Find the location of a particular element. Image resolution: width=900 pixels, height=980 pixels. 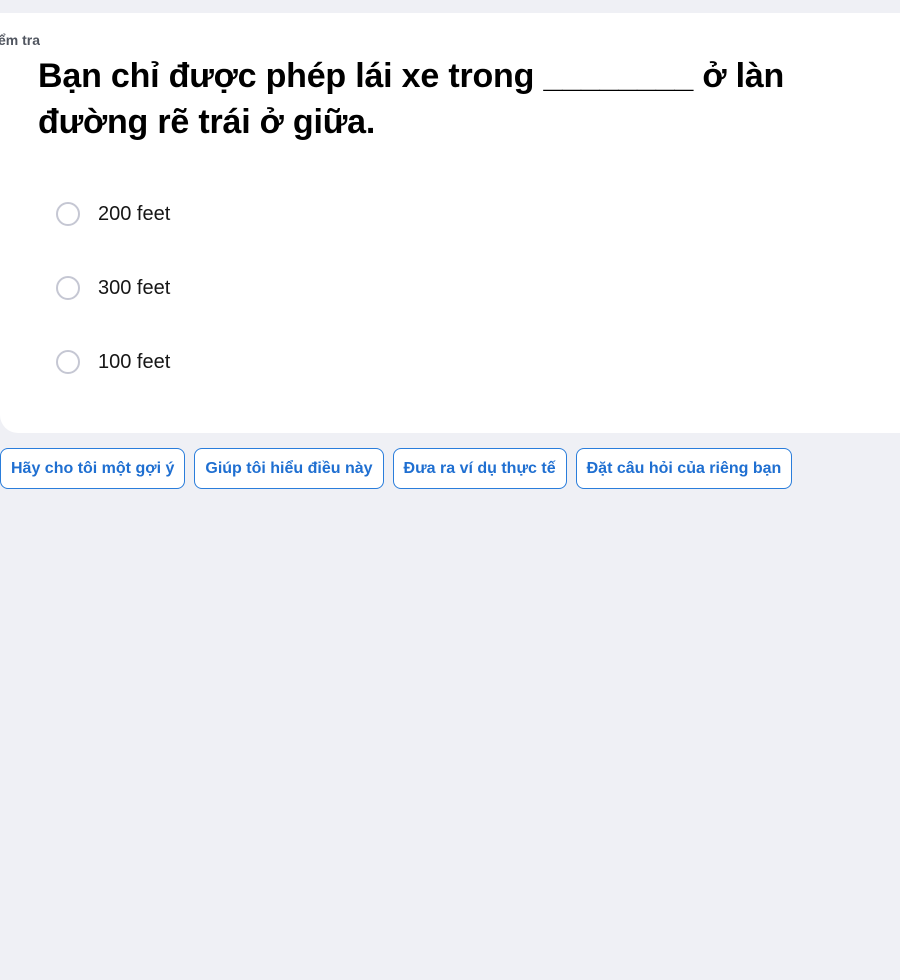

answer-option-2: 300 feet is located at coordinates (113, 288).